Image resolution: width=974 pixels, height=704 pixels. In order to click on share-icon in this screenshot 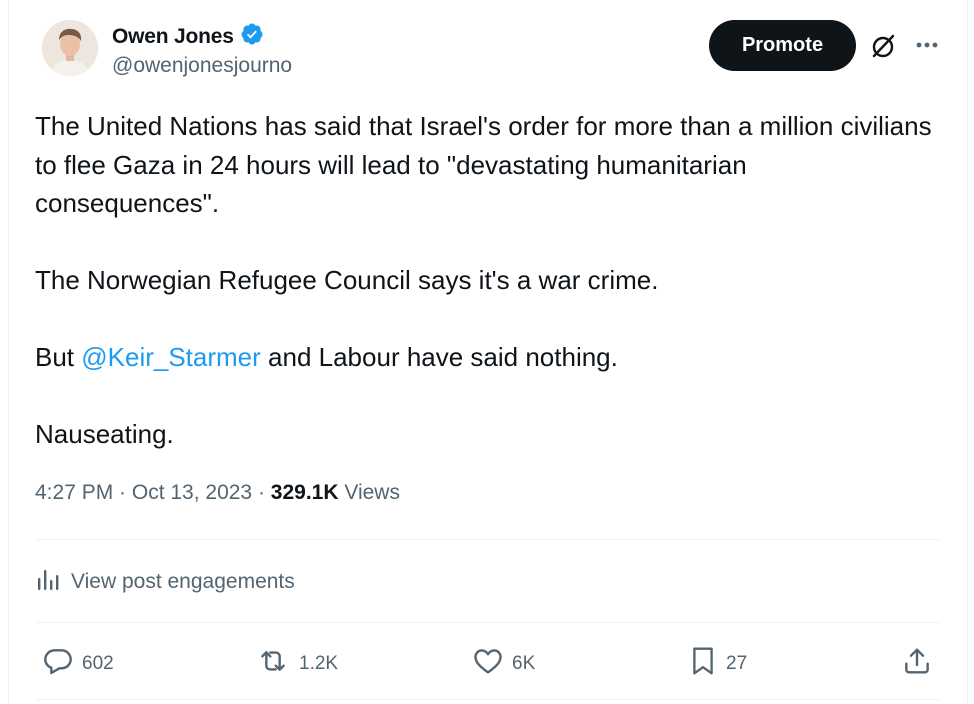, I will do `click(917, 664)`.